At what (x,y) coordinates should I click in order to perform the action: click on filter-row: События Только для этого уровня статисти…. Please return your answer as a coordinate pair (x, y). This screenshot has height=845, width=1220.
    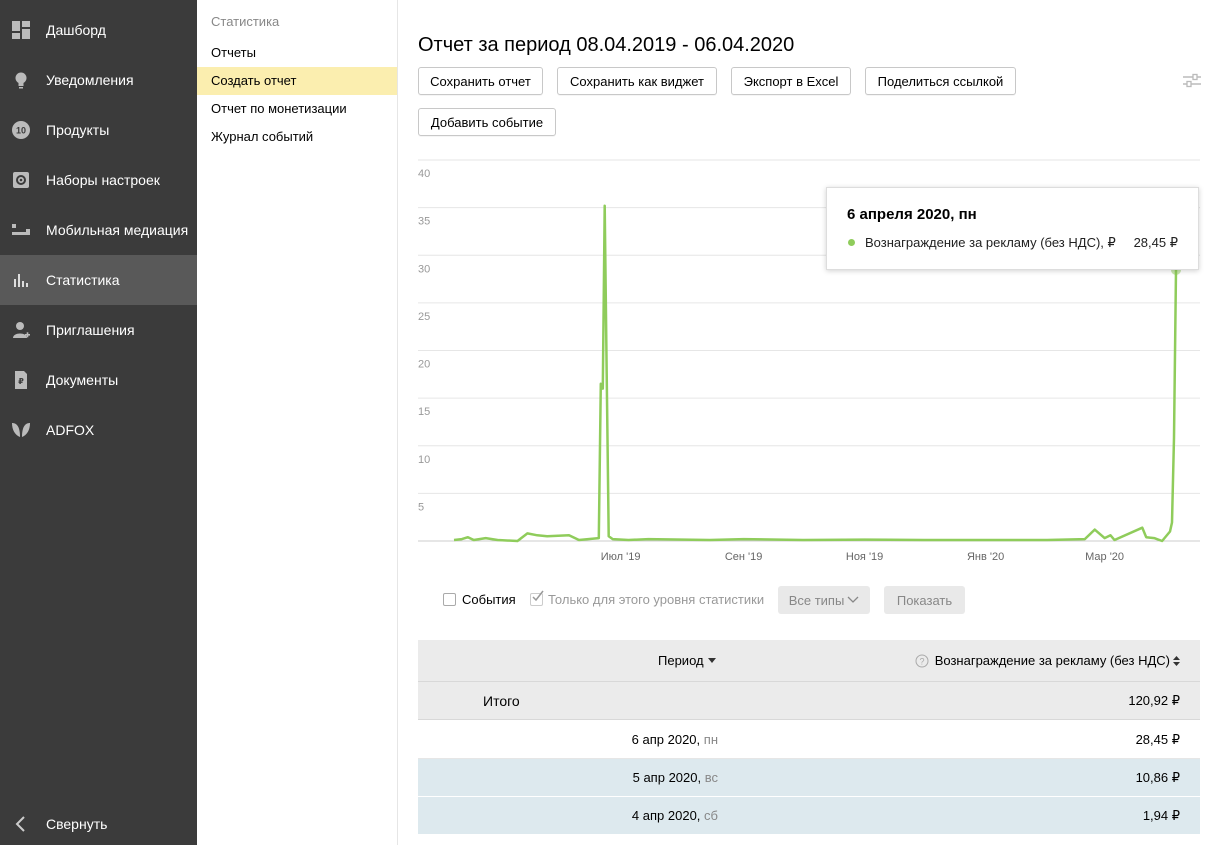
    Looking at the image, I should click on (809, 600).